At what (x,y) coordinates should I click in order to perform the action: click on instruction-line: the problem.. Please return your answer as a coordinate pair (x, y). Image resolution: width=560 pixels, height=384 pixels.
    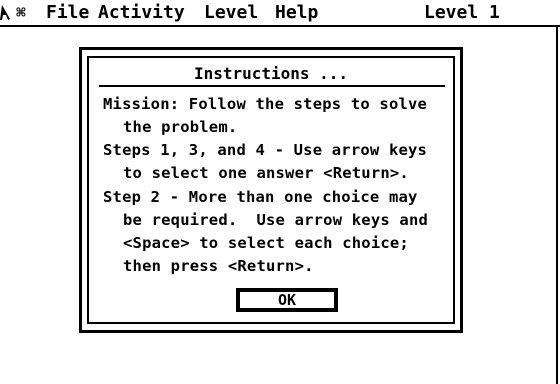
    Looking at the image, I should click on (180, 127).